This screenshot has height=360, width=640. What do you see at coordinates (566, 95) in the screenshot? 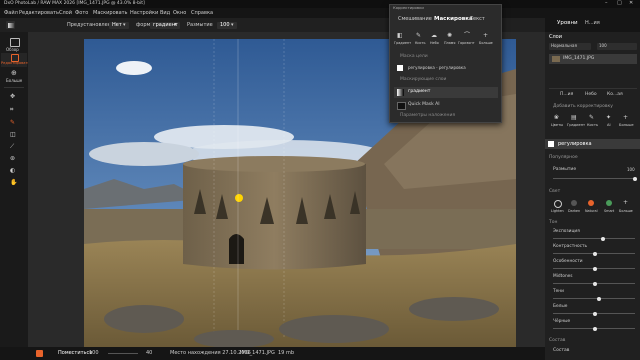
I see `subtab-1: П...ия` at bounding box center [566, 95].